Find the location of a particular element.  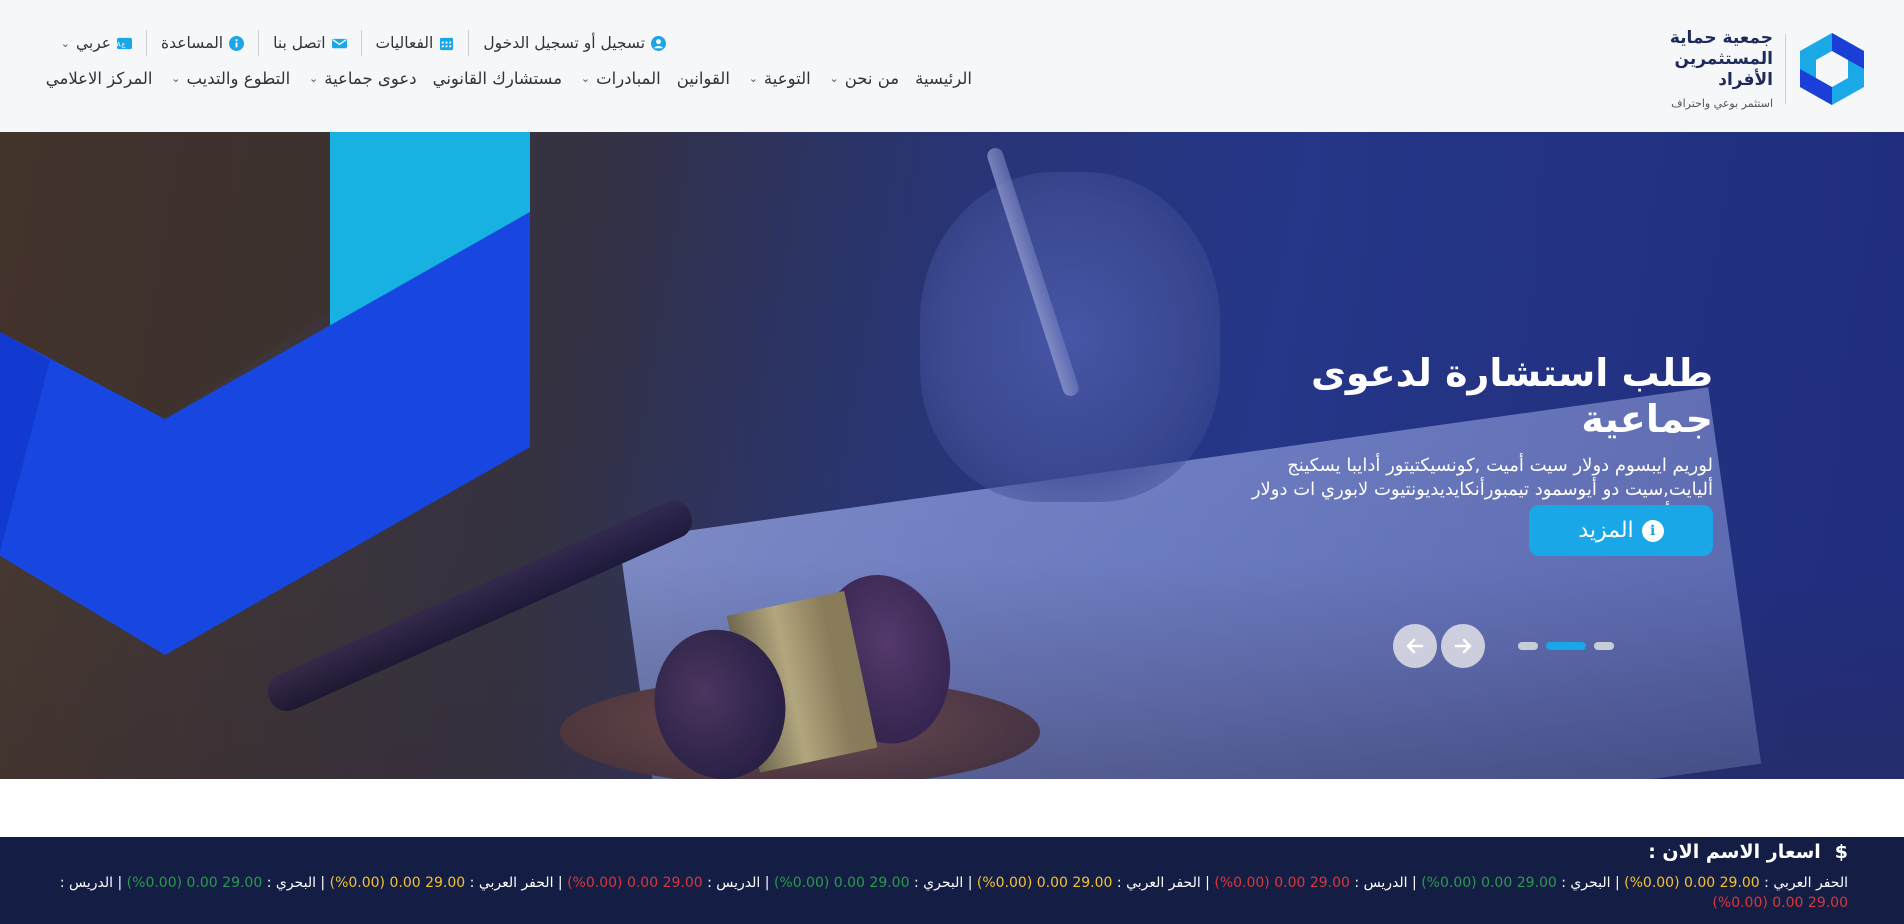

login-link: تسجيل أو تسجيل الدخول is located at coordinates (574, 43).